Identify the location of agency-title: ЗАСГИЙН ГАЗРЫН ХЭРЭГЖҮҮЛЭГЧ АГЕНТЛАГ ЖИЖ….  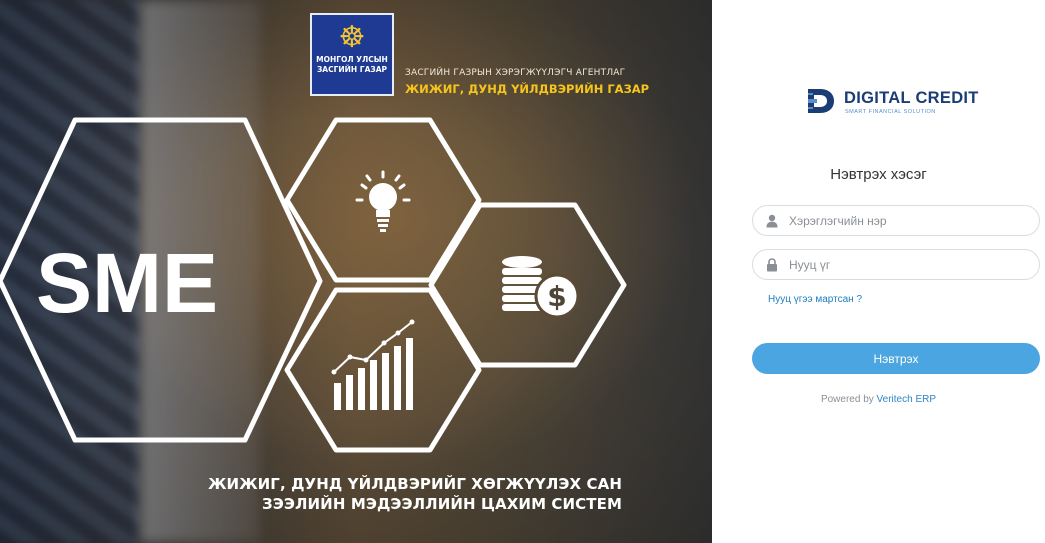
(527, 82).